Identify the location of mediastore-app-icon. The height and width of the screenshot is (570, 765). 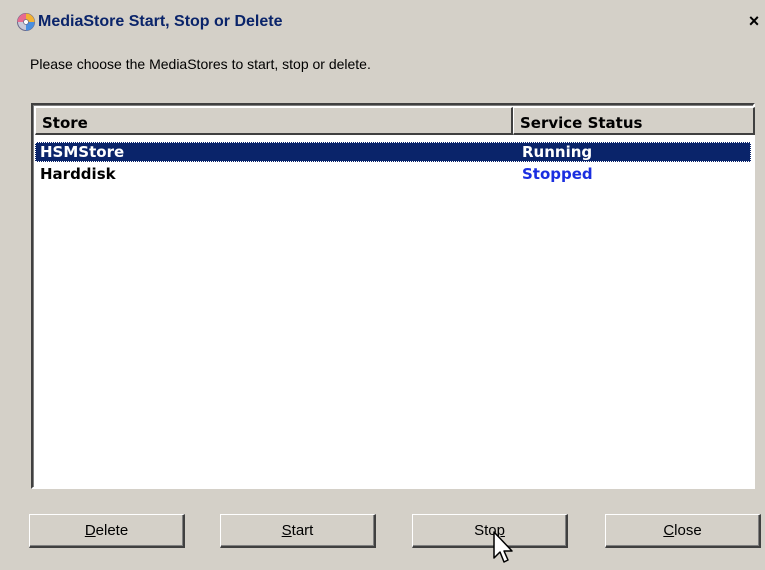
(26, 22).